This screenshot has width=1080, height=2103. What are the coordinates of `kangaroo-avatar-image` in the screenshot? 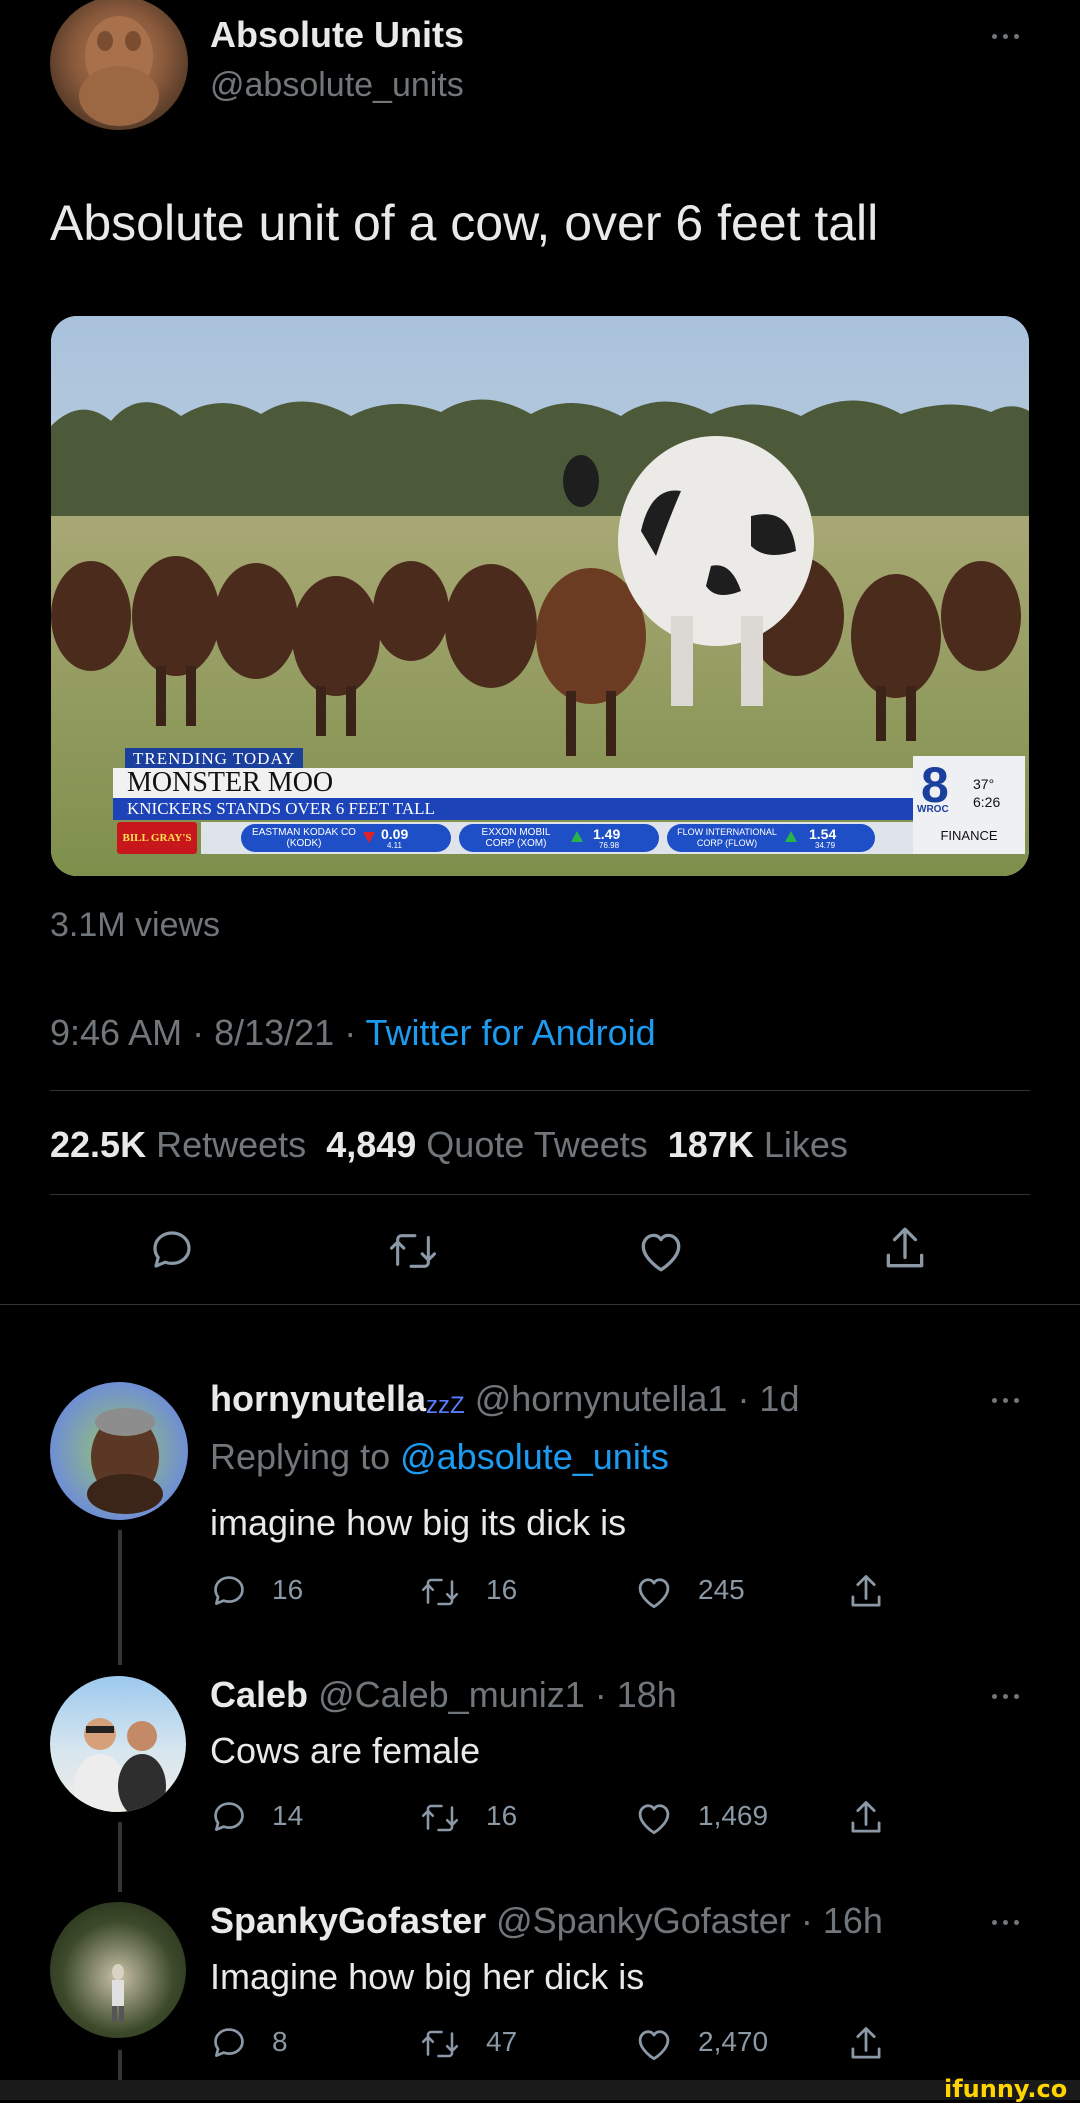 It's located at (119, 71).